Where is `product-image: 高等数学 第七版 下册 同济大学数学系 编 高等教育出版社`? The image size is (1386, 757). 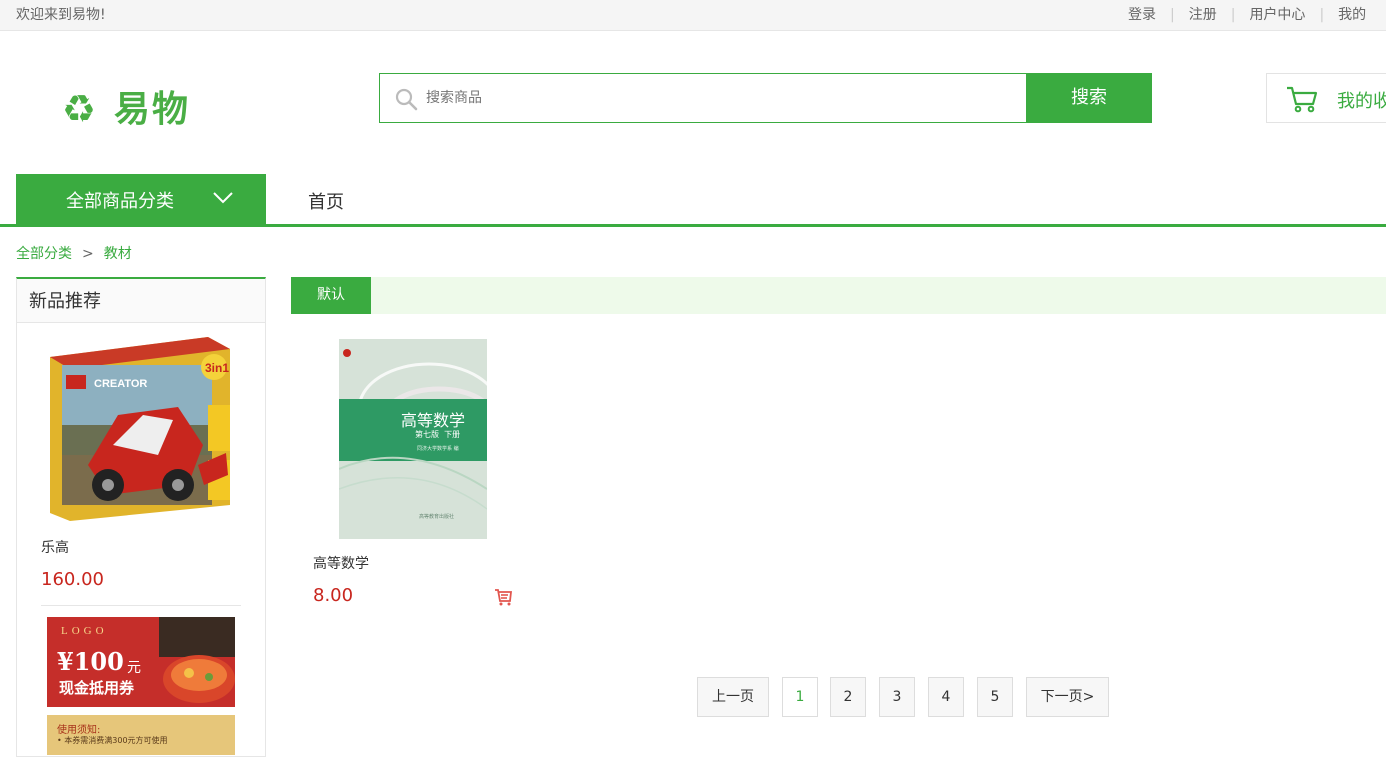
product-image: 高等数学 第七版 下册 同济大学数学系 编 高等教育出版社 is located at coordinates (413, 439).